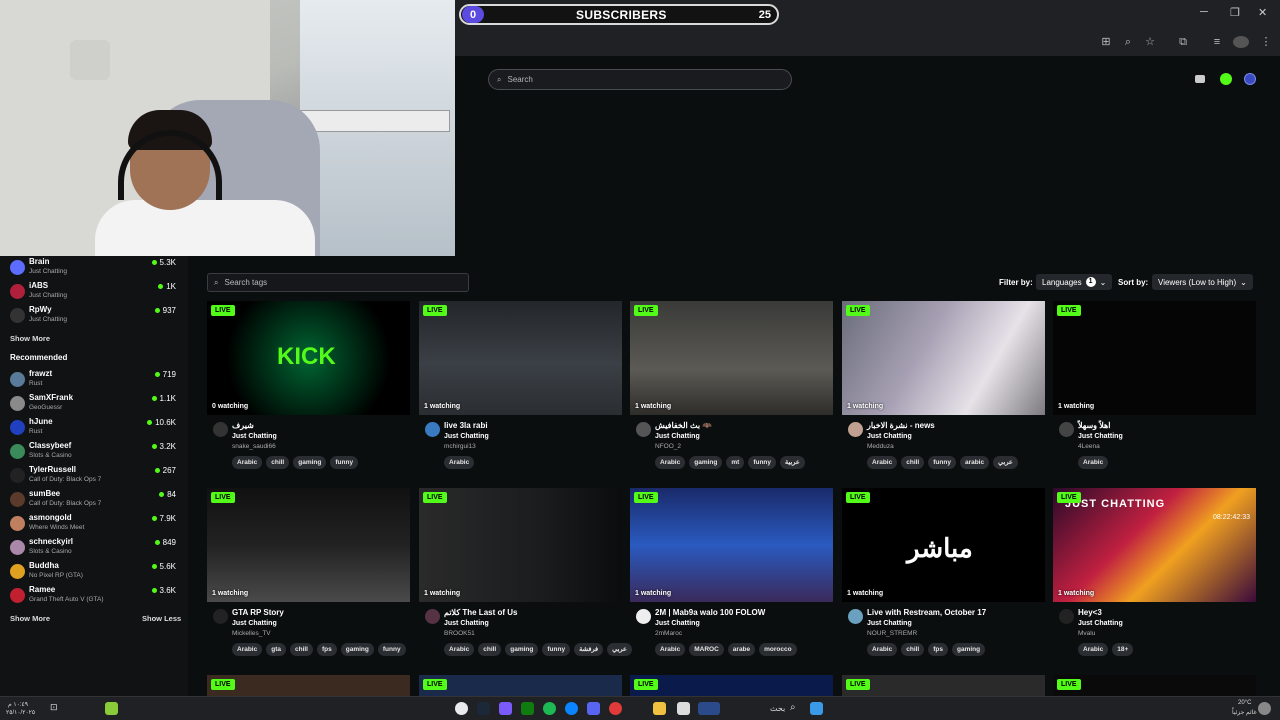  Describe the element at coordinates (95, 597) in the screenshot. I see `sidebar-channel: Ramee Grand Theft Auto V (GTA) 3.6K` at that location.